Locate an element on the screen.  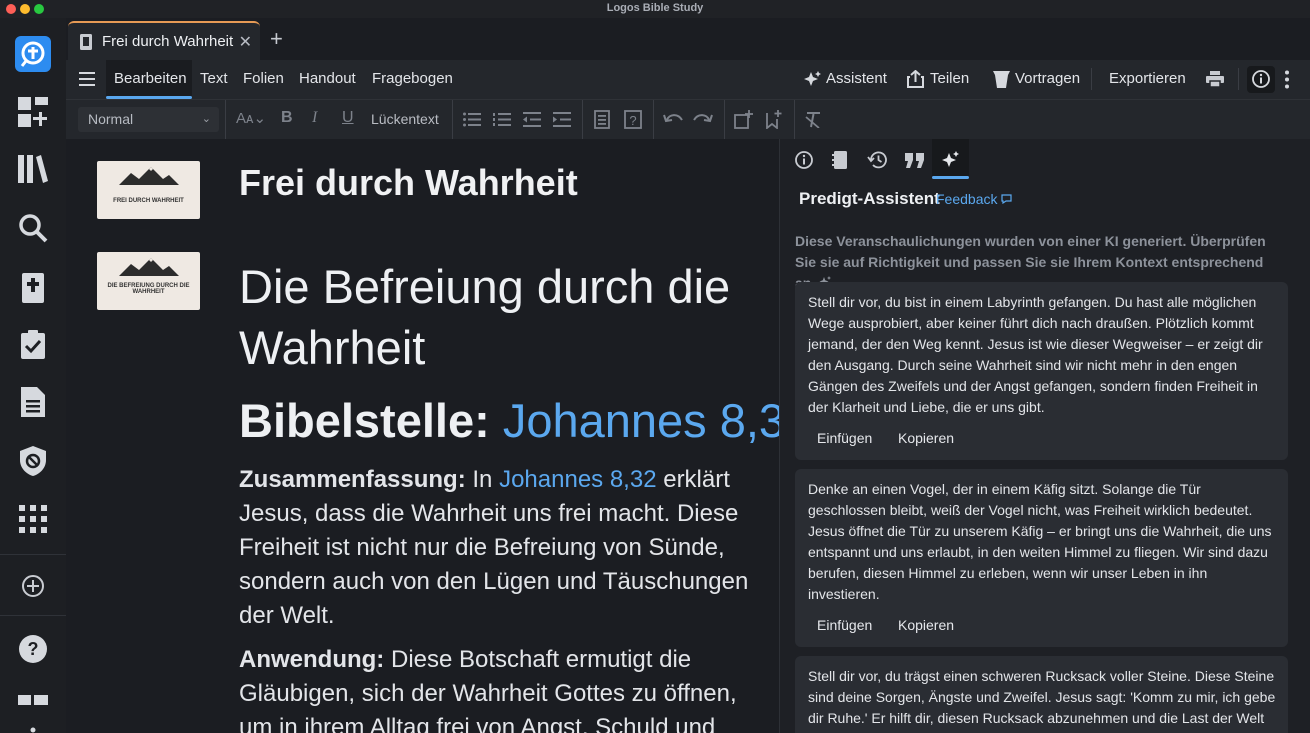
redo-icon is located at coordinates (703, 119).